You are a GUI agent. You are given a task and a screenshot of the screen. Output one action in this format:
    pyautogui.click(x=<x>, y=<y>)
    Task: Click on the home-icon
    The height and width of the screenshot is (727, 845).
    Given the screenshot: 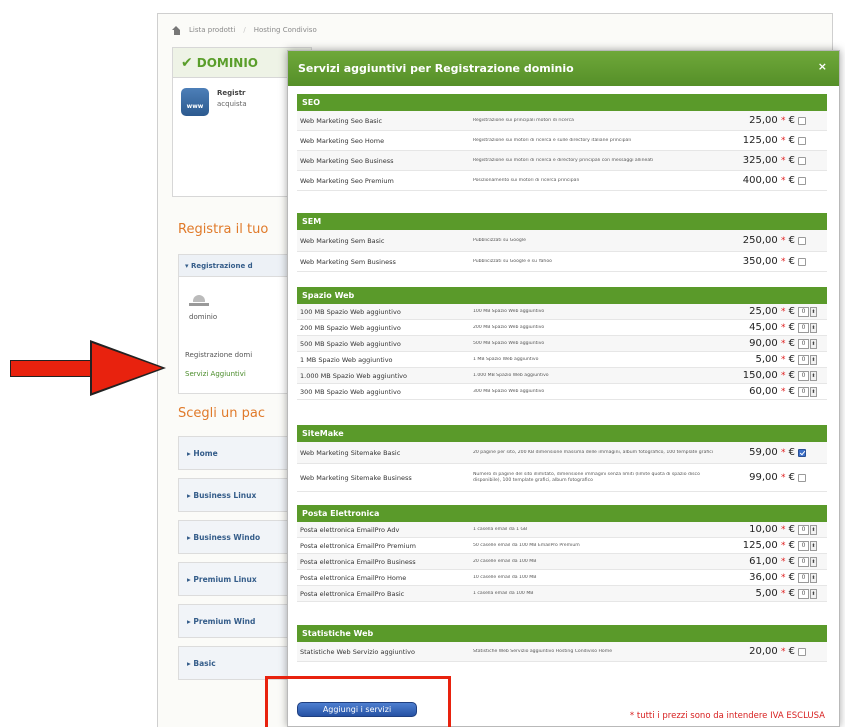 What is the action you would take?
    pyautogui.click(x=176, y=30)
    